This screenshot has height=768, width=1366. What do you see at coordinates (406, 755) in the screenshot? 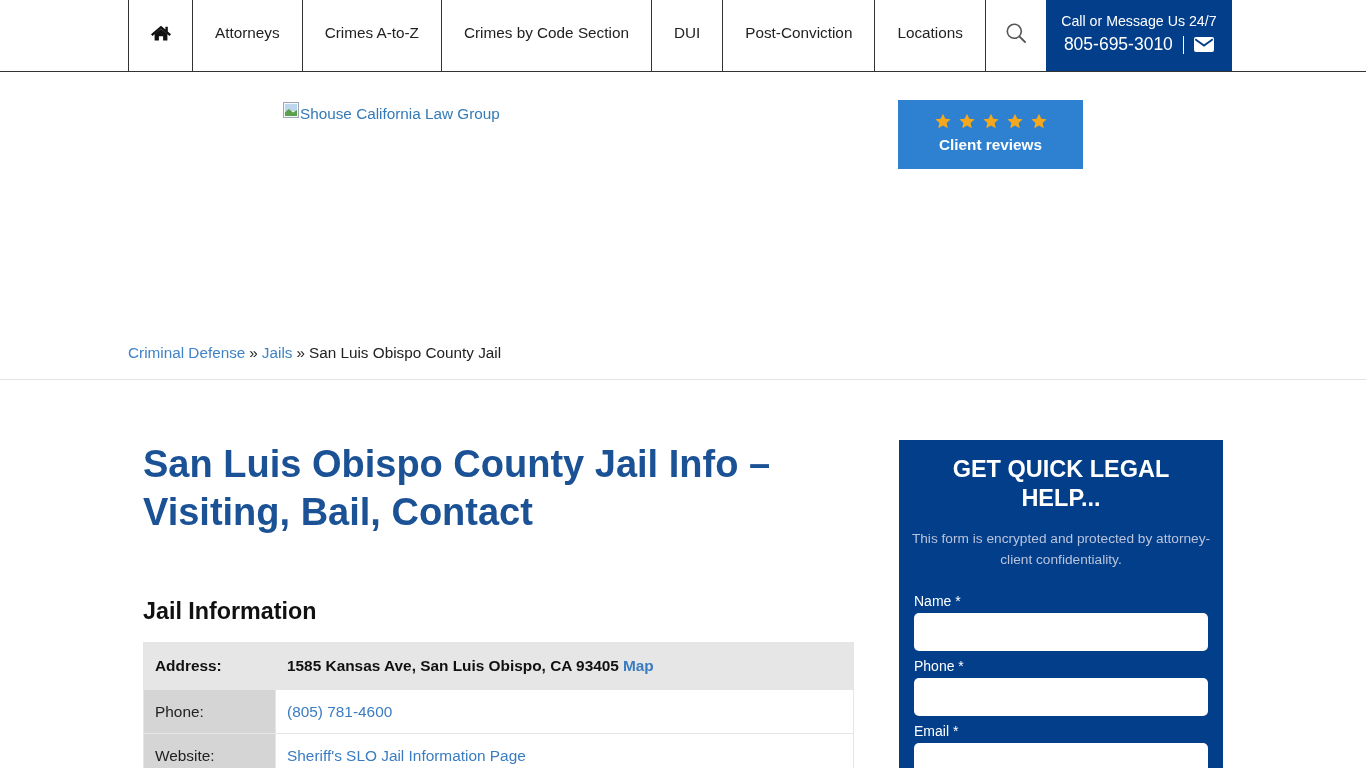
I see `value-link: Sheriff's SLO Jail Information Page` at bounding box center [406, 755].